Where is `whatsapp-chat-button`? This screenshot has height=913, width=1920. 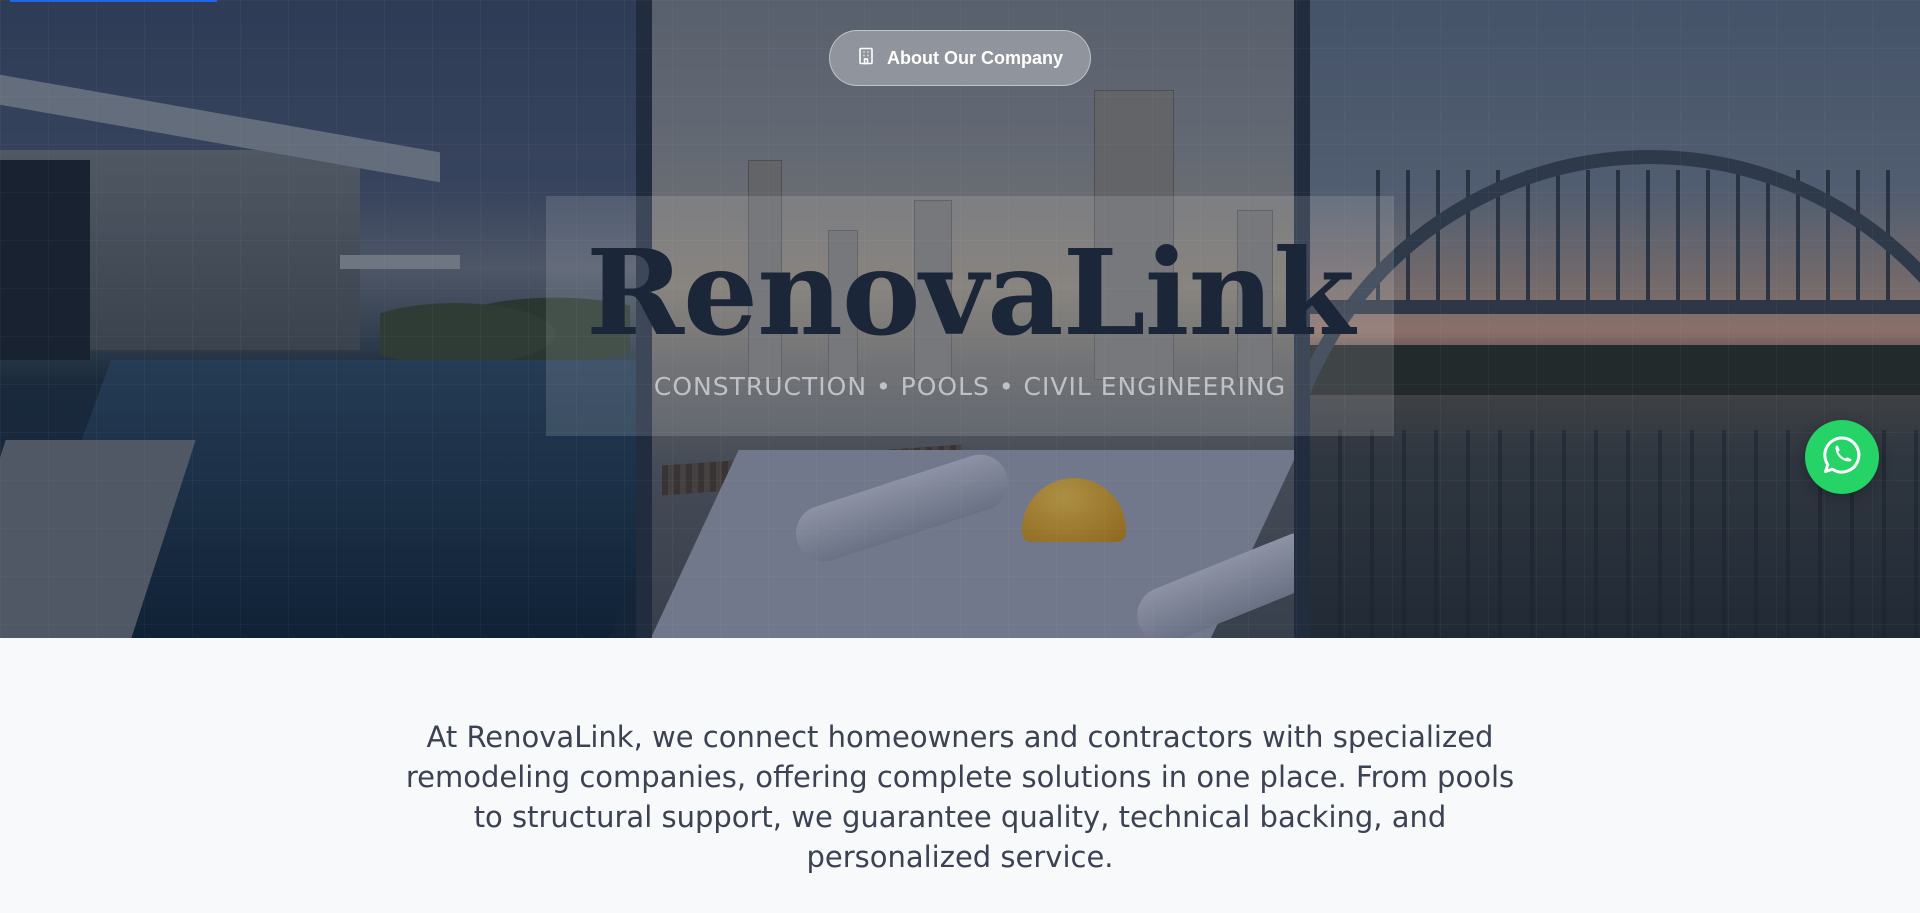
whatsapp-chat-button is located at coordinates (1842, 457).